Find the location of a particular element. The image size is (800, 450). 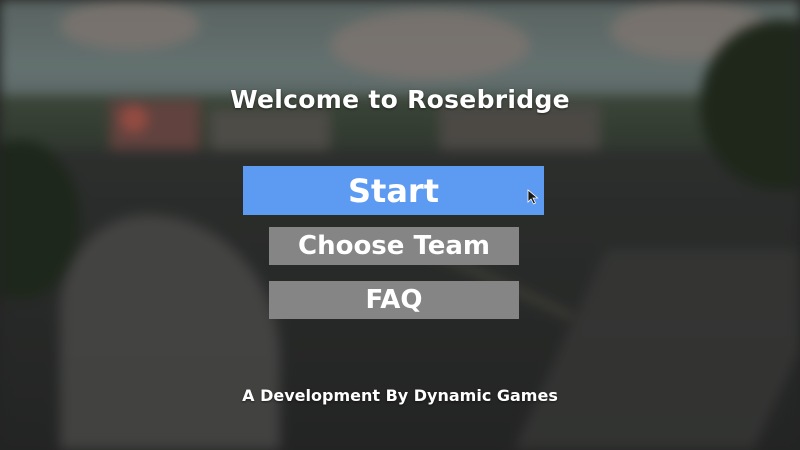

faq-button: FAQ is located at coordinates (394, 300).